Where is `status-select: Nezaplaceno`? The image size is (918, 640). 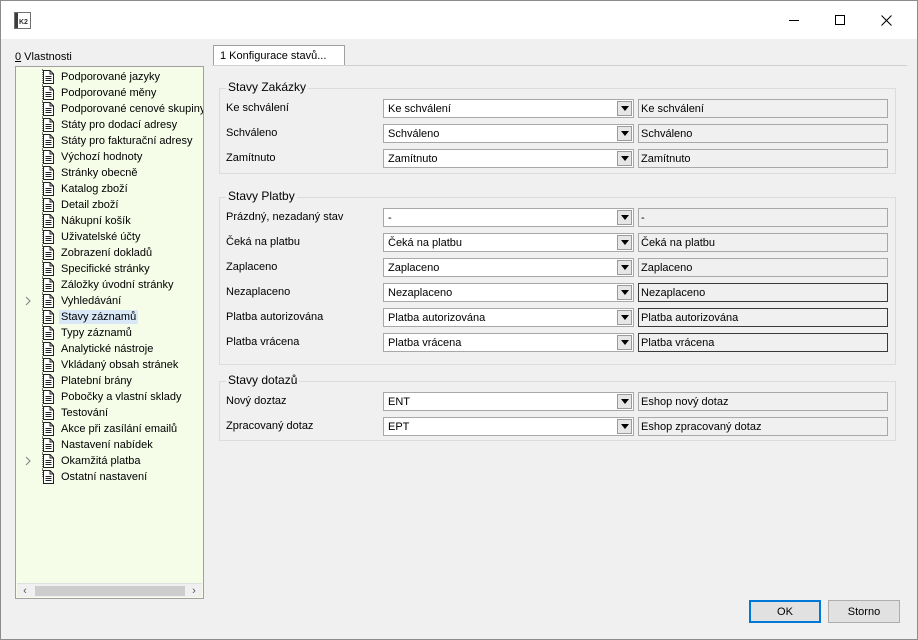
status-select: Nezaplaceno is located at coordinates (508, 292).